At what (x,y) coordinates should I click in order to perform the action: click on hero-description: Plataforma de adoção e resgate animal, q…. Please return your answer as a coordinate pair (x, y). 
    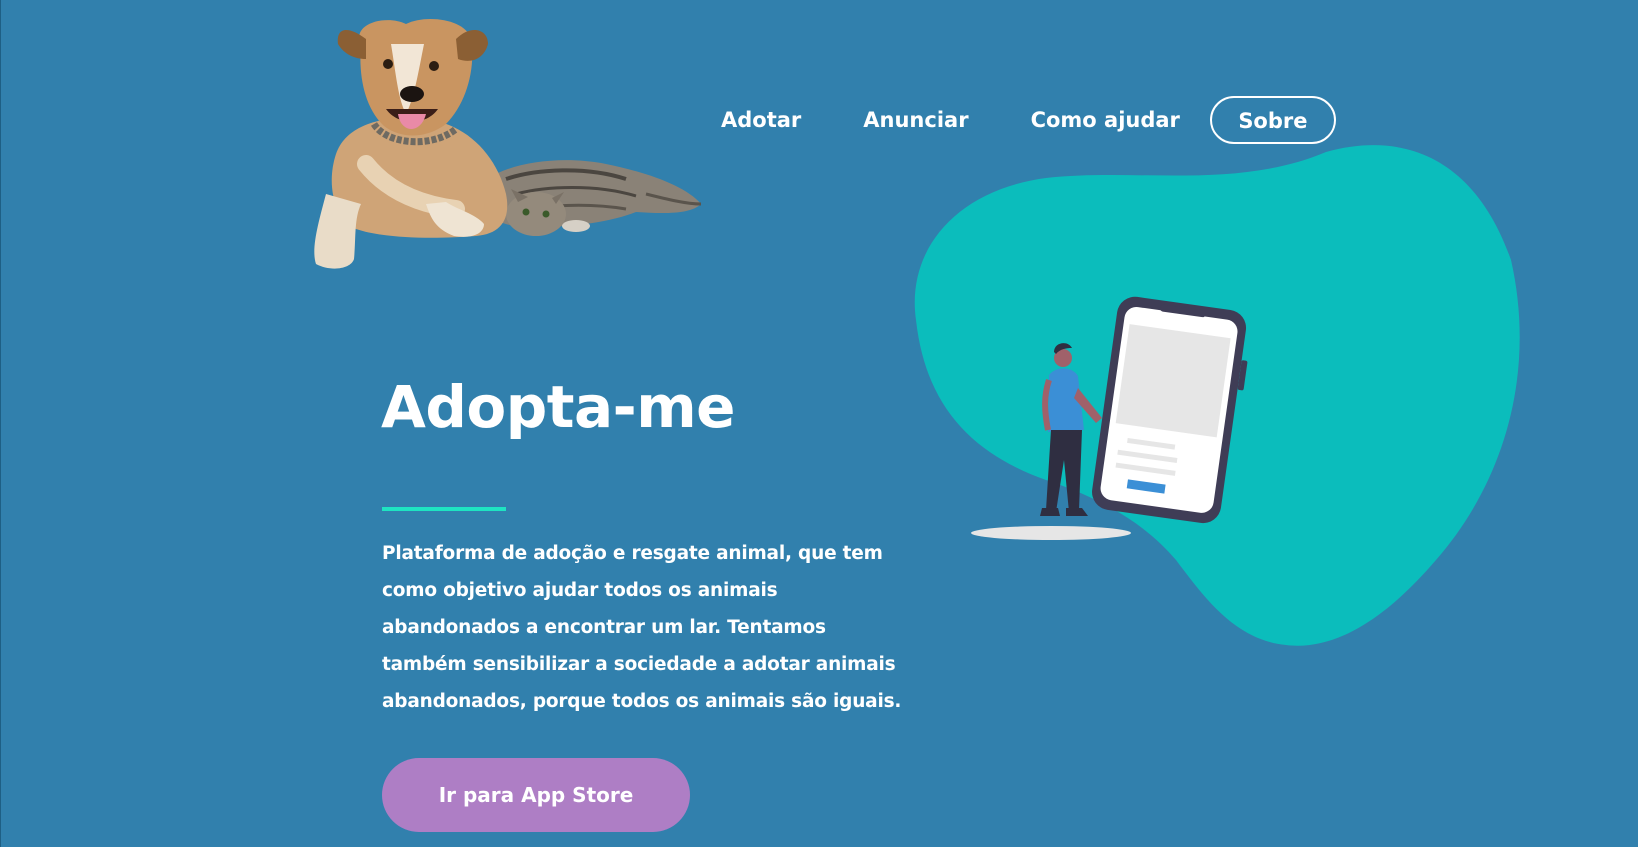
    Looking at the image, I should click on (642, 627).